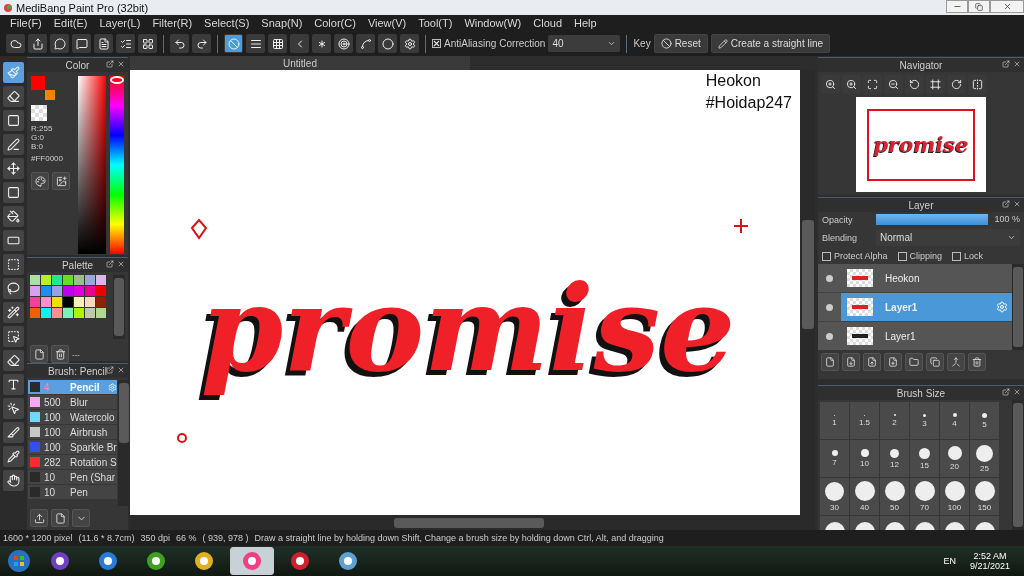 Image resolution: width=1024 pixels, height=576 pixels. What do you see at coordinates (38, 137) in the screenshot?
I see `channel-value: G:0` at bounding box center [38, 137].